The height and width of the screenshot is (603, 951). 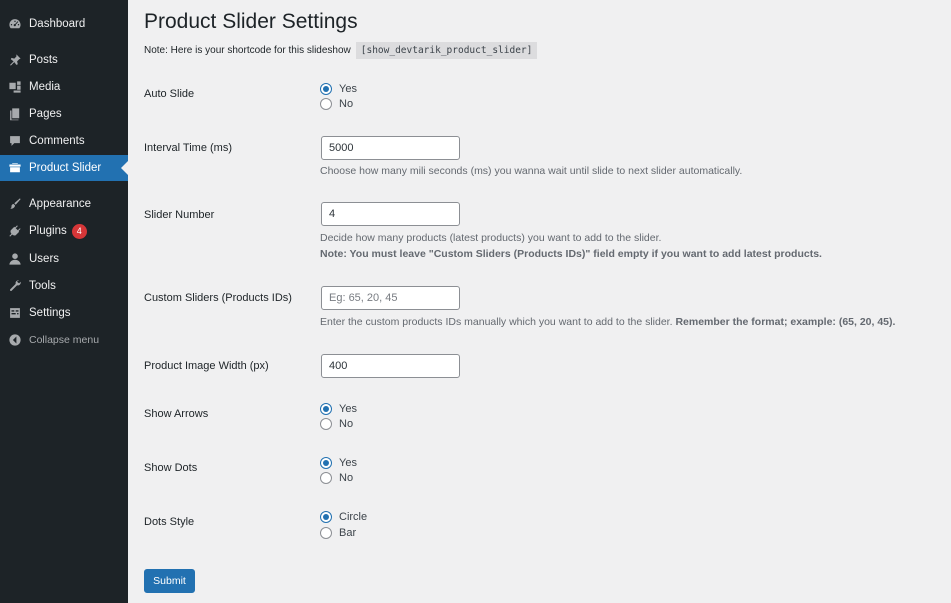 I want to click on submit-button: Submit, so click(x=169, y=581).